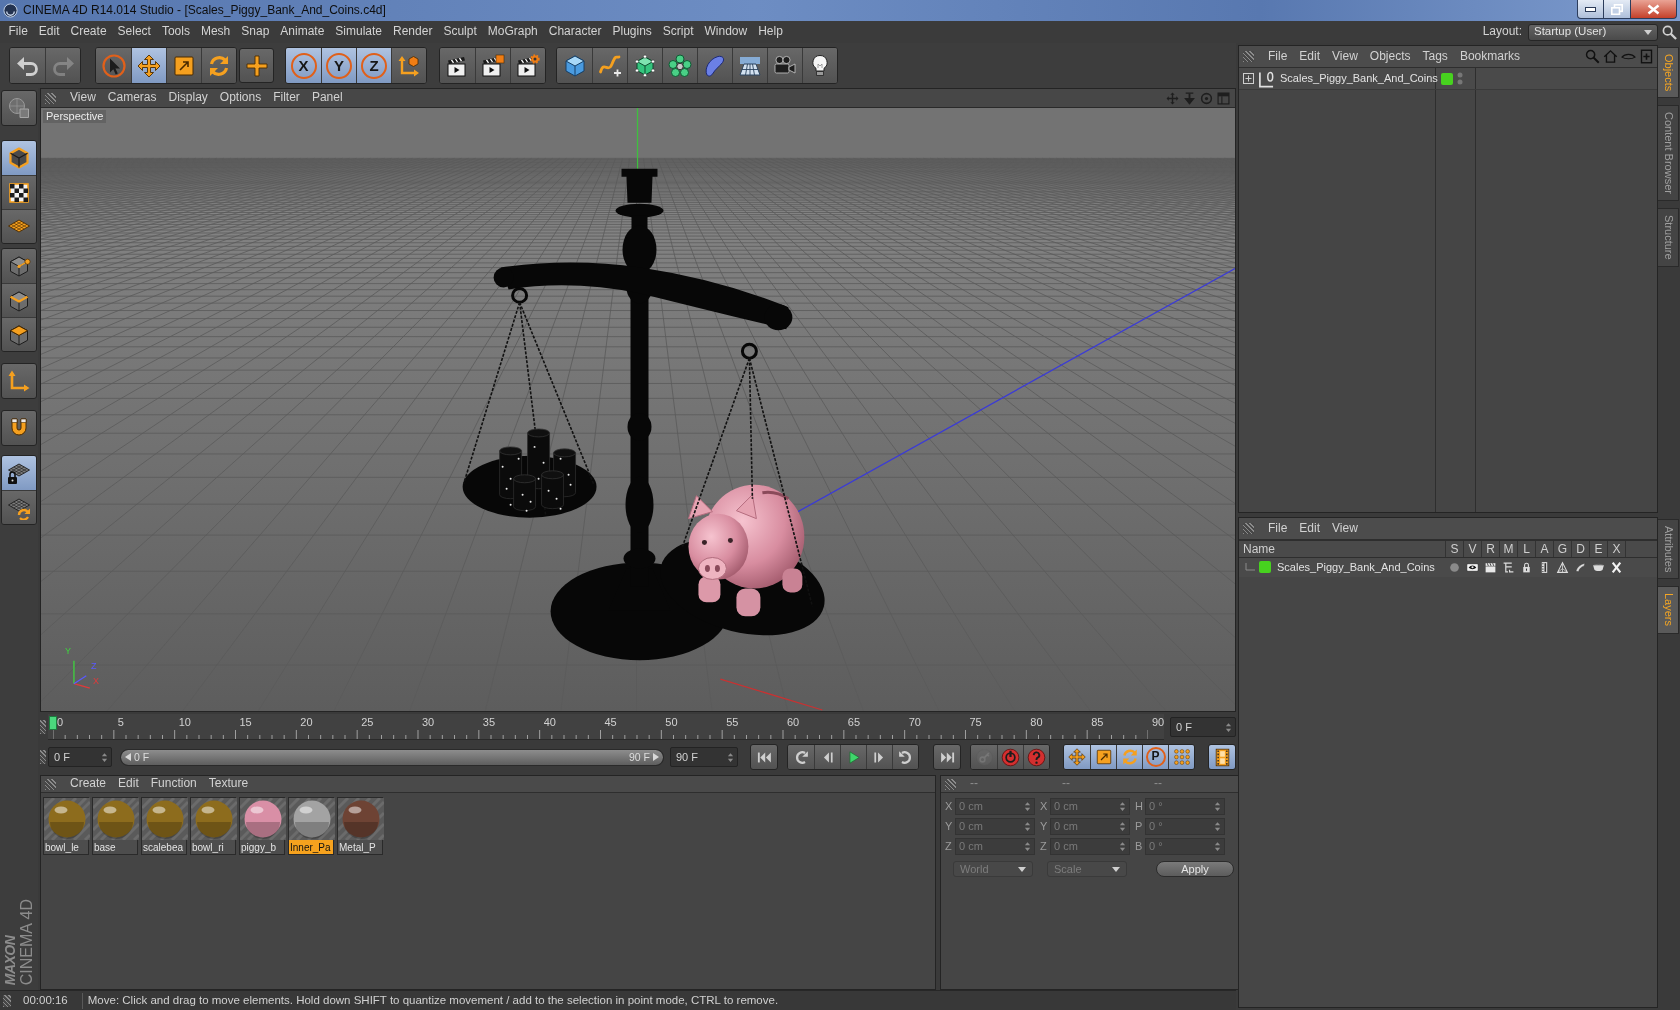 The height and width of the screenshot is (1010, 1680). Describe the element at coordinates (1668, 549) in the screenshot. I see `side-tab: Attributes` at that location.